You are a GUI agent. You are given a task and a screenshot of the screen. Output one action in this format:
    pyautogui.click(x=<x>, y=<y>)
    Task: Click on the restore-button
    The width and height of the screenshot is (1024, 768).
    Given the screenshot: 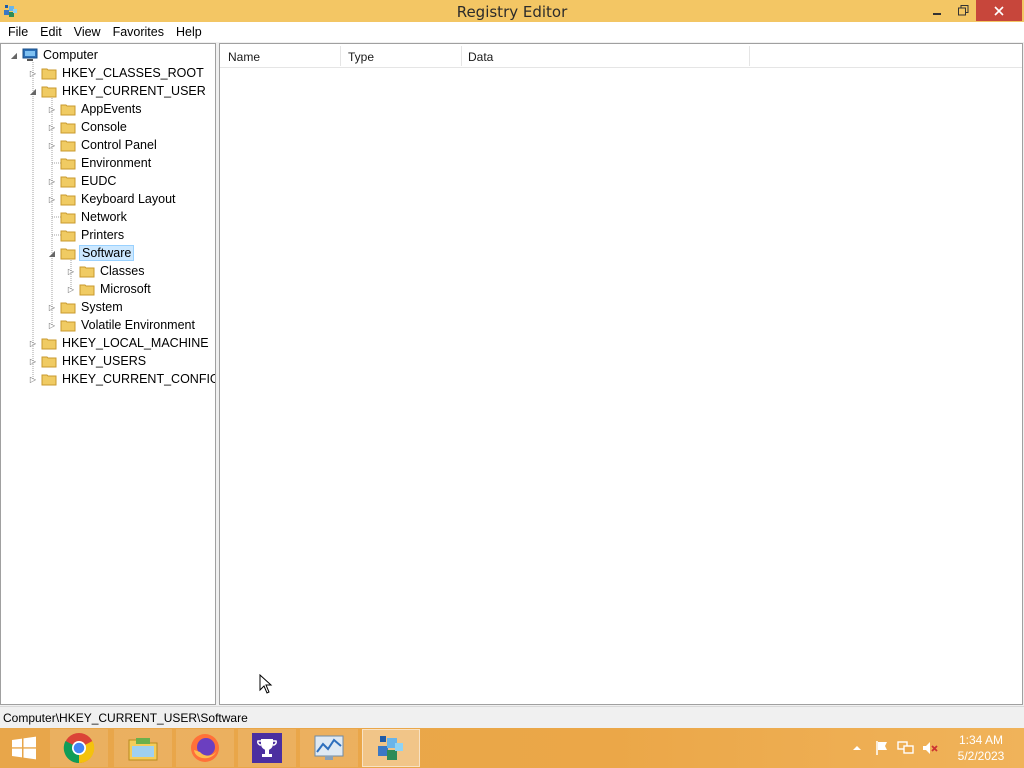 What is the action you would take?
    pyautogui.click(x=963, y=10)
    